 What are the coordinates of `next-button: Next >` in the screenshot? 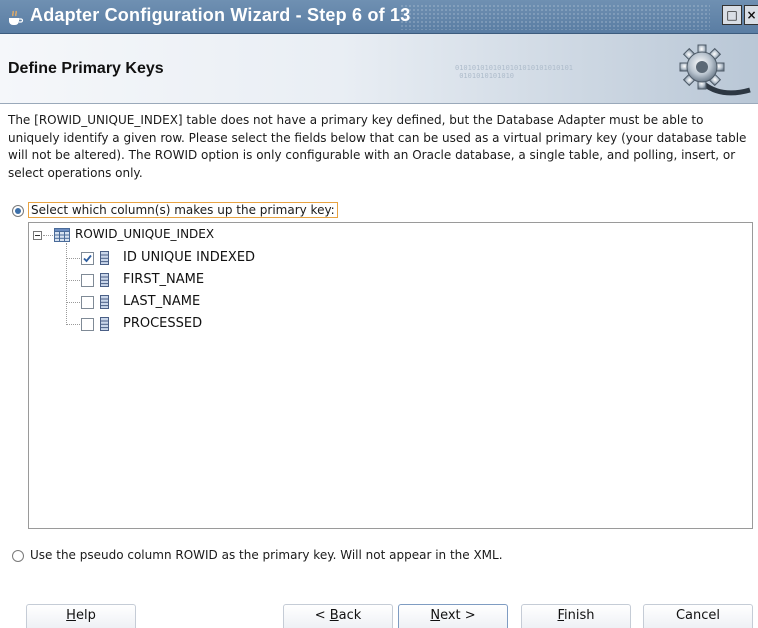 It's located at (453, 616).